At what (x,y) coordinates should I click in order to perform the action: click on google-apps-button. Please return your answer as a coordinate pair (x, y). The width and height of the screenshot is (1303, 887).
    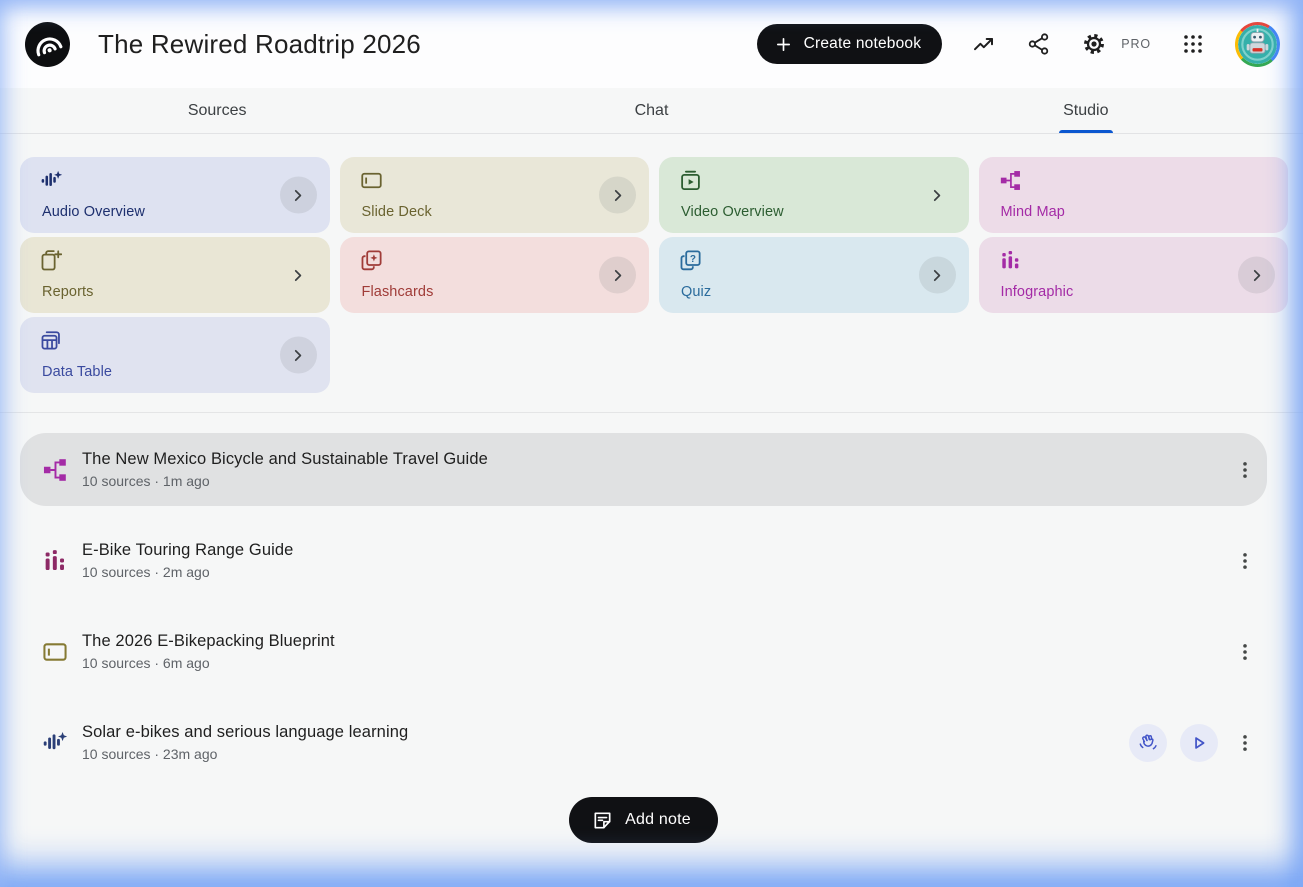
    Looking at the image, I should click on (1193, 44).